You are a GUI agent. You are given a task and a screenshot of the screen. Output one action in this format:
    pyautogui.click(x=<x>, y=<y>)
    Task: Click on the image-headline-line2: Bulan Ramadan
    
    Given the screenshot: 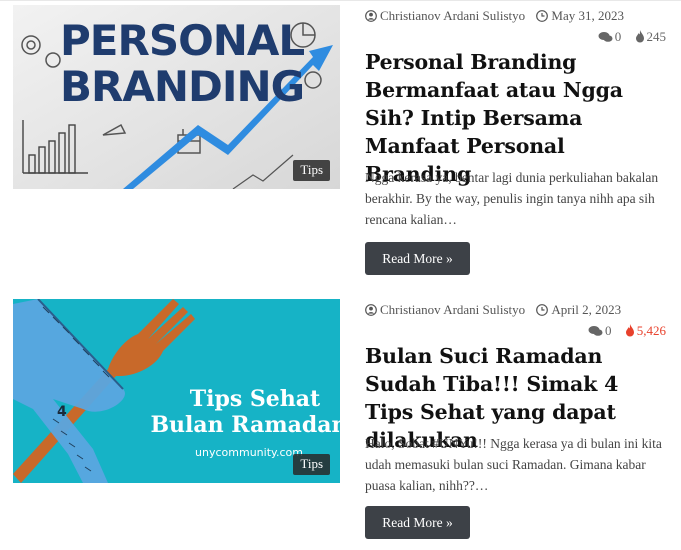 What is the action you would take?
    pyautogui.click(x=245, y=425)
    